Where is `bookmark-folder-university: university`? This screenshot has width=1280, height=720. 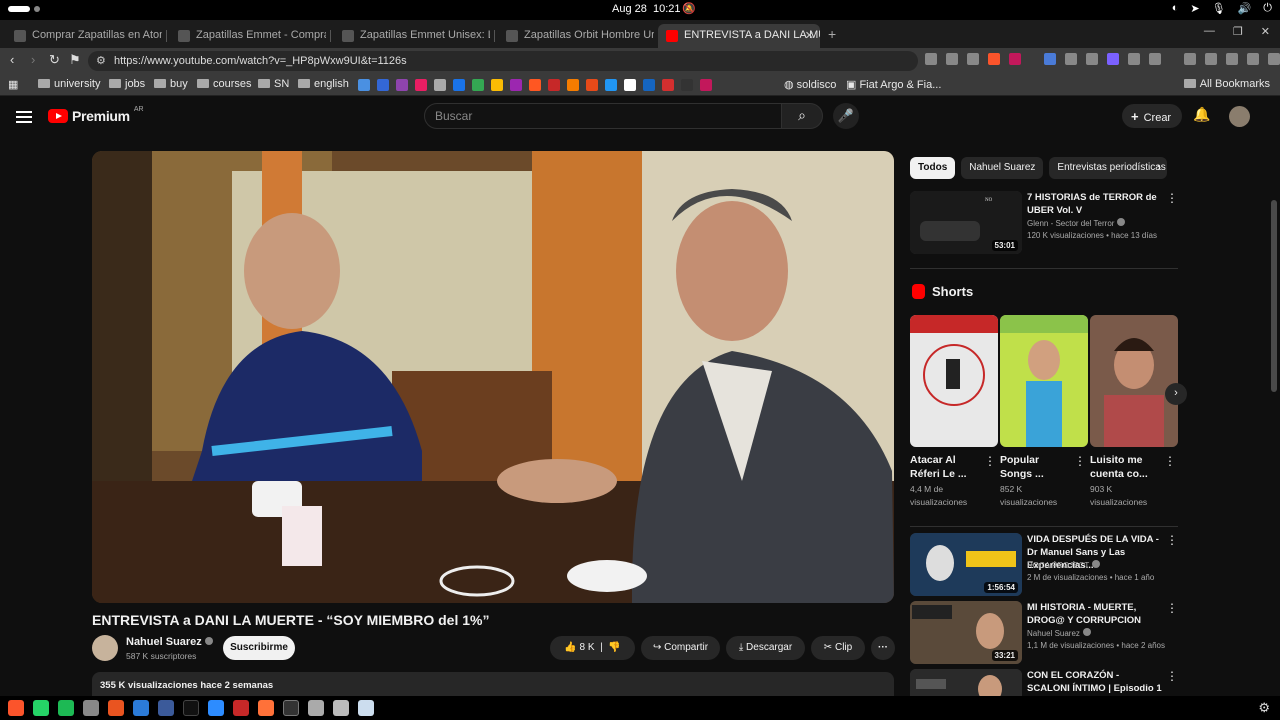 bookmark-folder-university: university is located at coordinates (69, 84).